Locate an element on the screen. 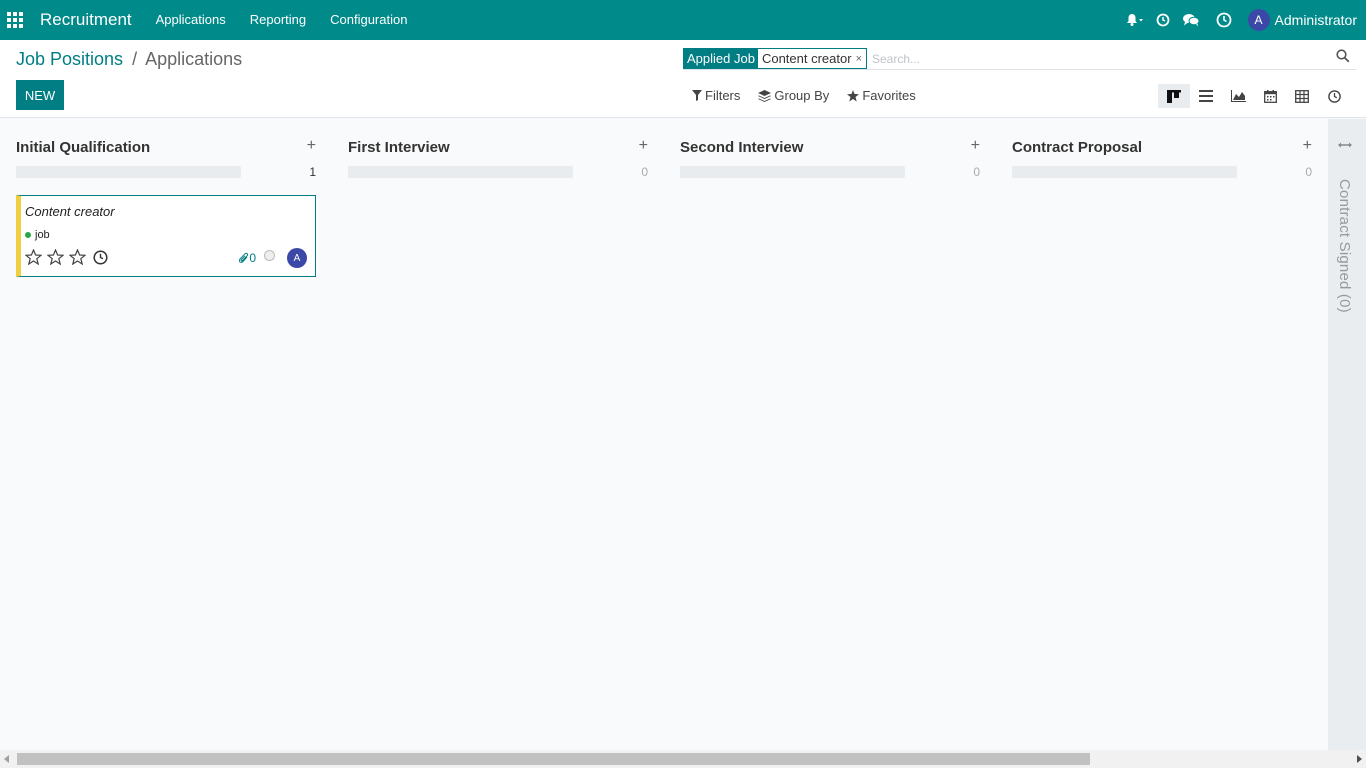 The height and width of the screenshot is (768, 1366). breadcrumb-current: Applications is located at coordinates (194, 59).